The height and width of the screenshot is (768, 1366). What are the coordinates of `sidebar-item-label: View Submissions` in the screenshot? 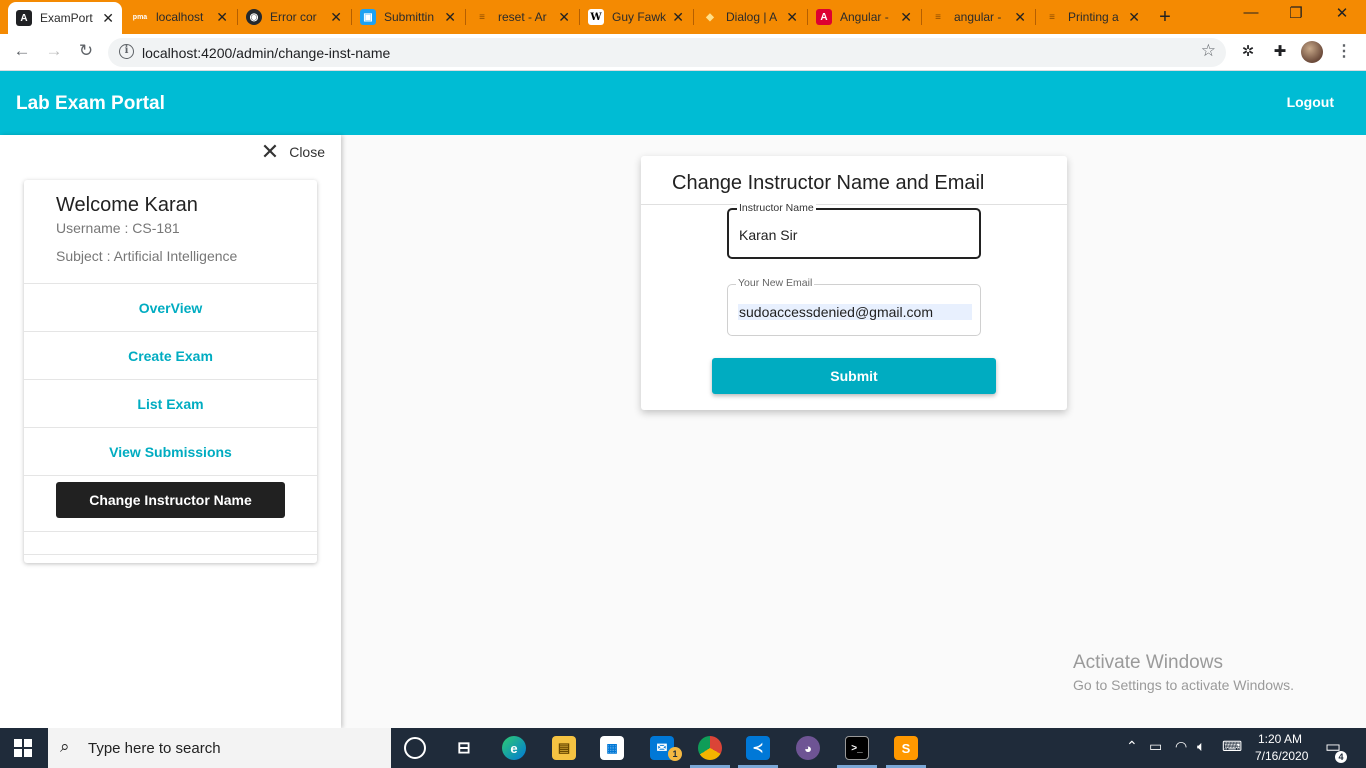 It's located at (170, 451).